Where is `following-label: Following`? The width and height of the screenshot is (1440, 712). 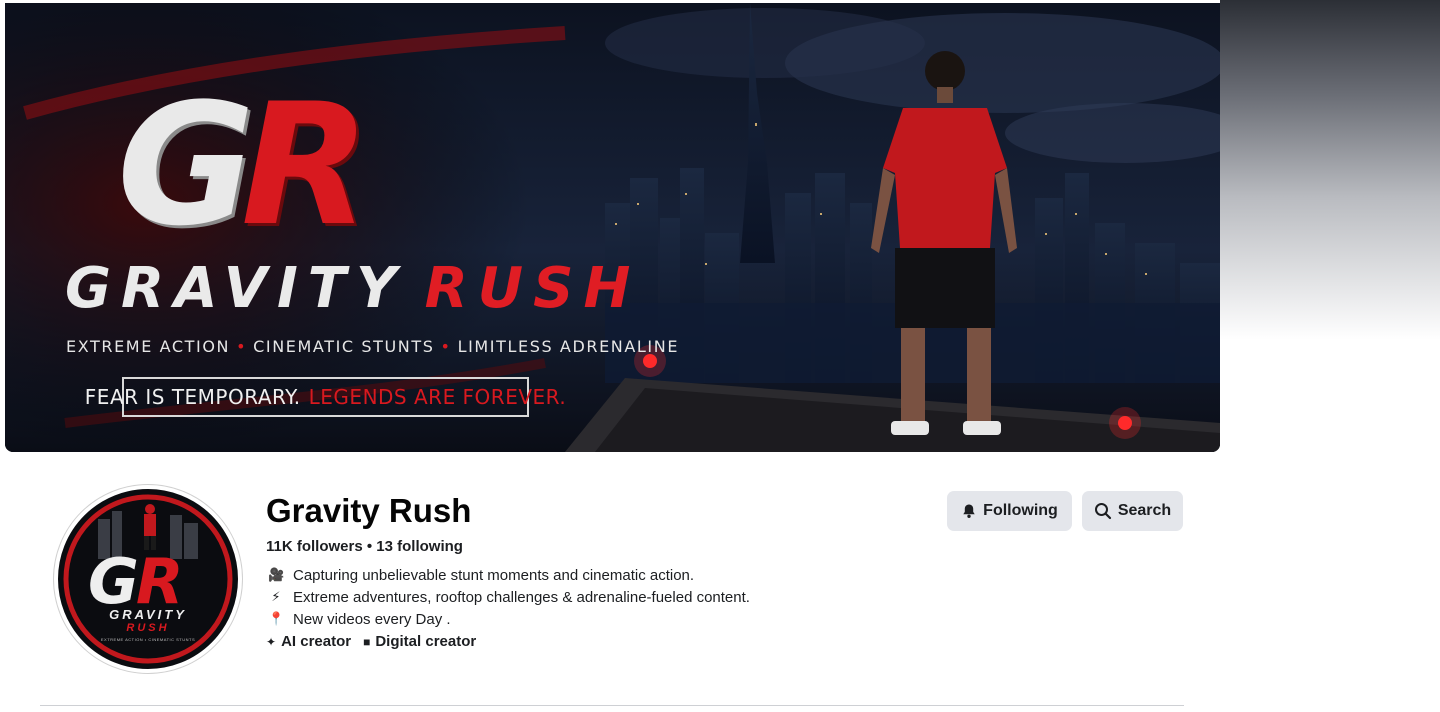
following-label: Following is located at coordinates (1020, 510).